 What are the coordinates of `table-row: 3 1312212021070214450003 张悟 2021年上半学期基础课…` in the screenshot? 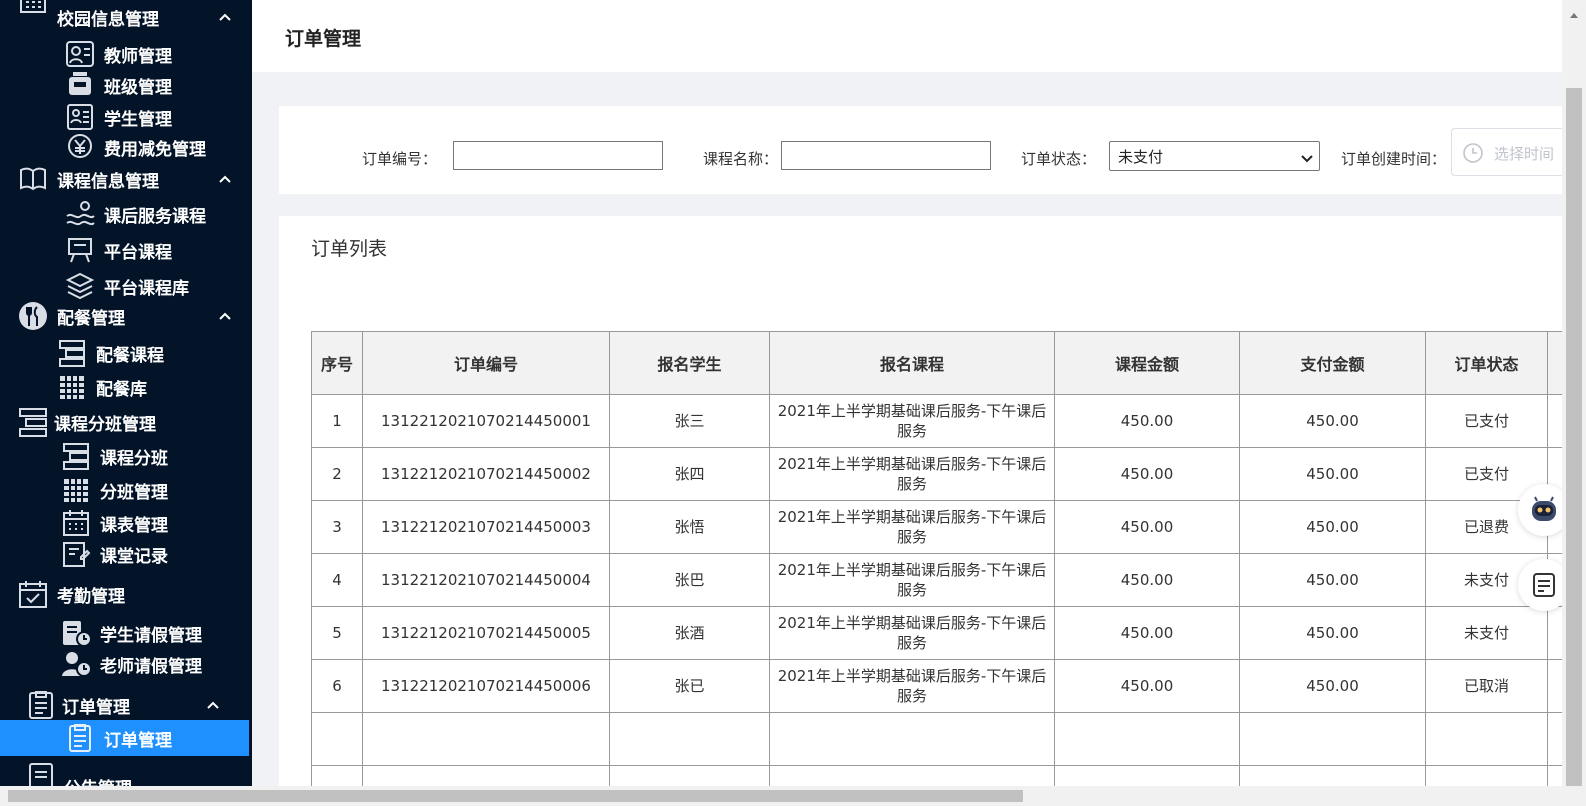 It's located at (936, 527).